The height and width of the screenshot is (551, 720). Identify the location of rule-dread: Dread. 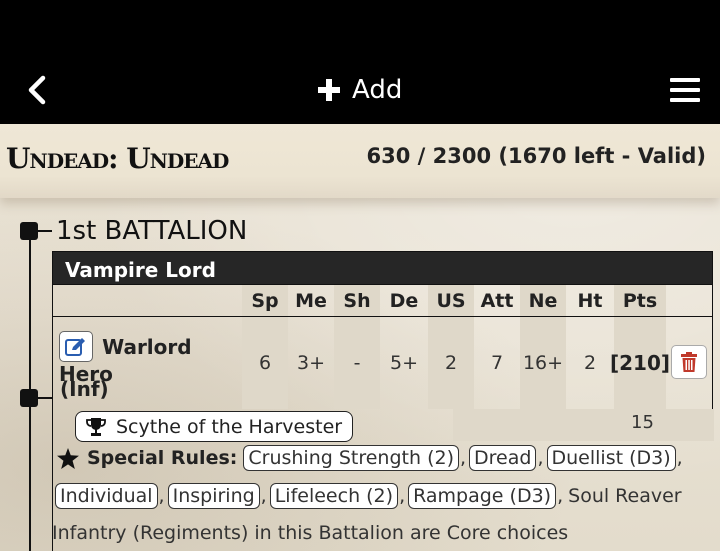
(503, 458).